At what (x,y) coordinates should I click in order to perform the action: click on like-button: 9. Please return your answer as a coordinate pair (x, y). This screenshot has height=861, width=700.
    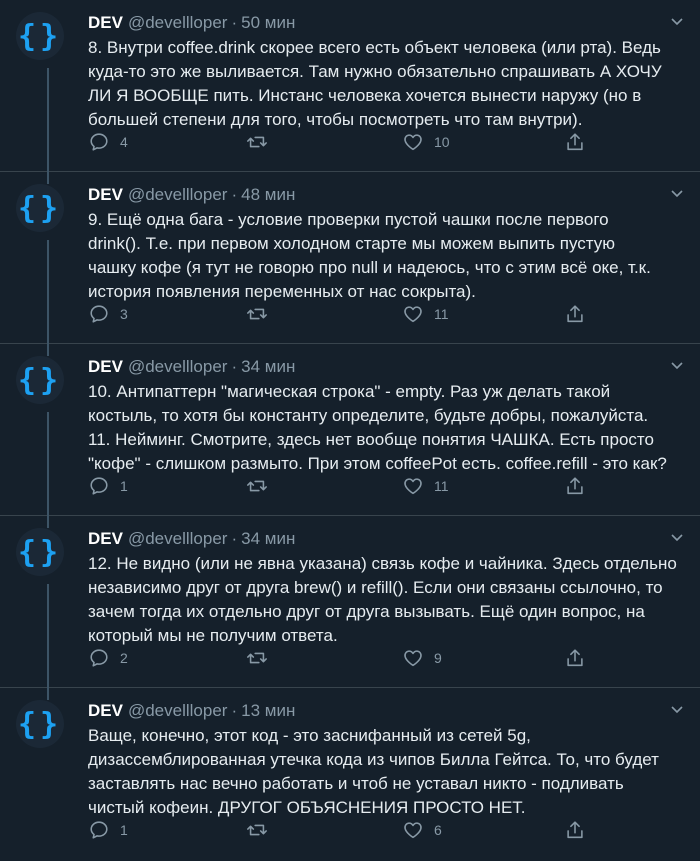
    Looking at the image, I should click on (422, 658).